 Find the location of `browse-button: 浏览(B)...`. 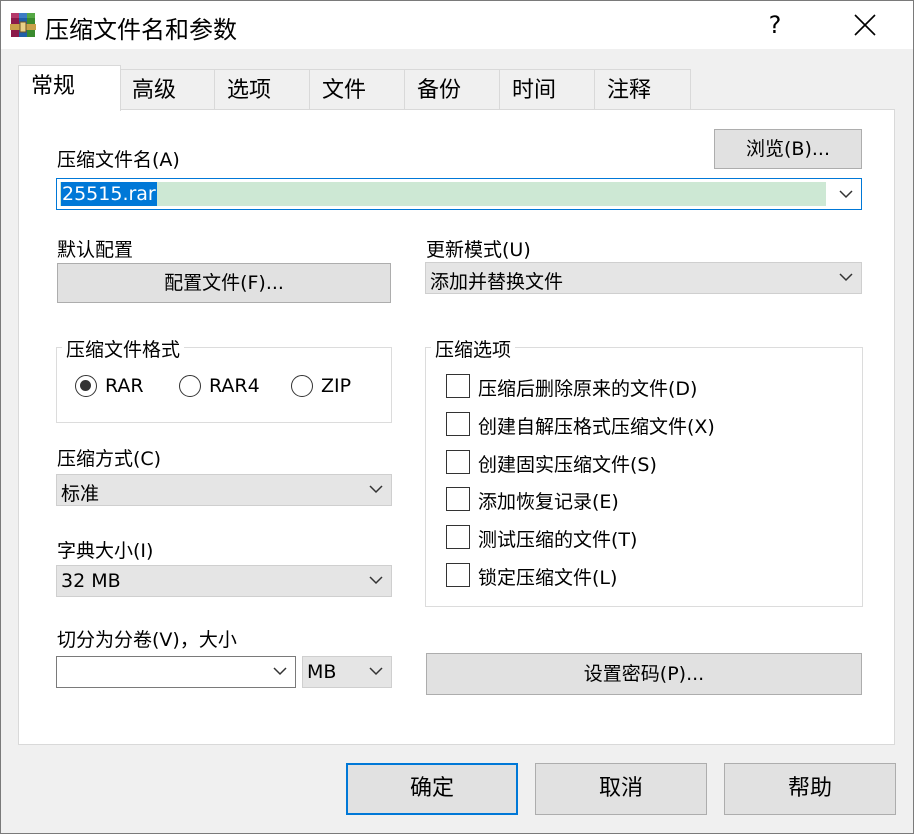

browse-button: 浏览(B)... is located at coordinates (788, 149).